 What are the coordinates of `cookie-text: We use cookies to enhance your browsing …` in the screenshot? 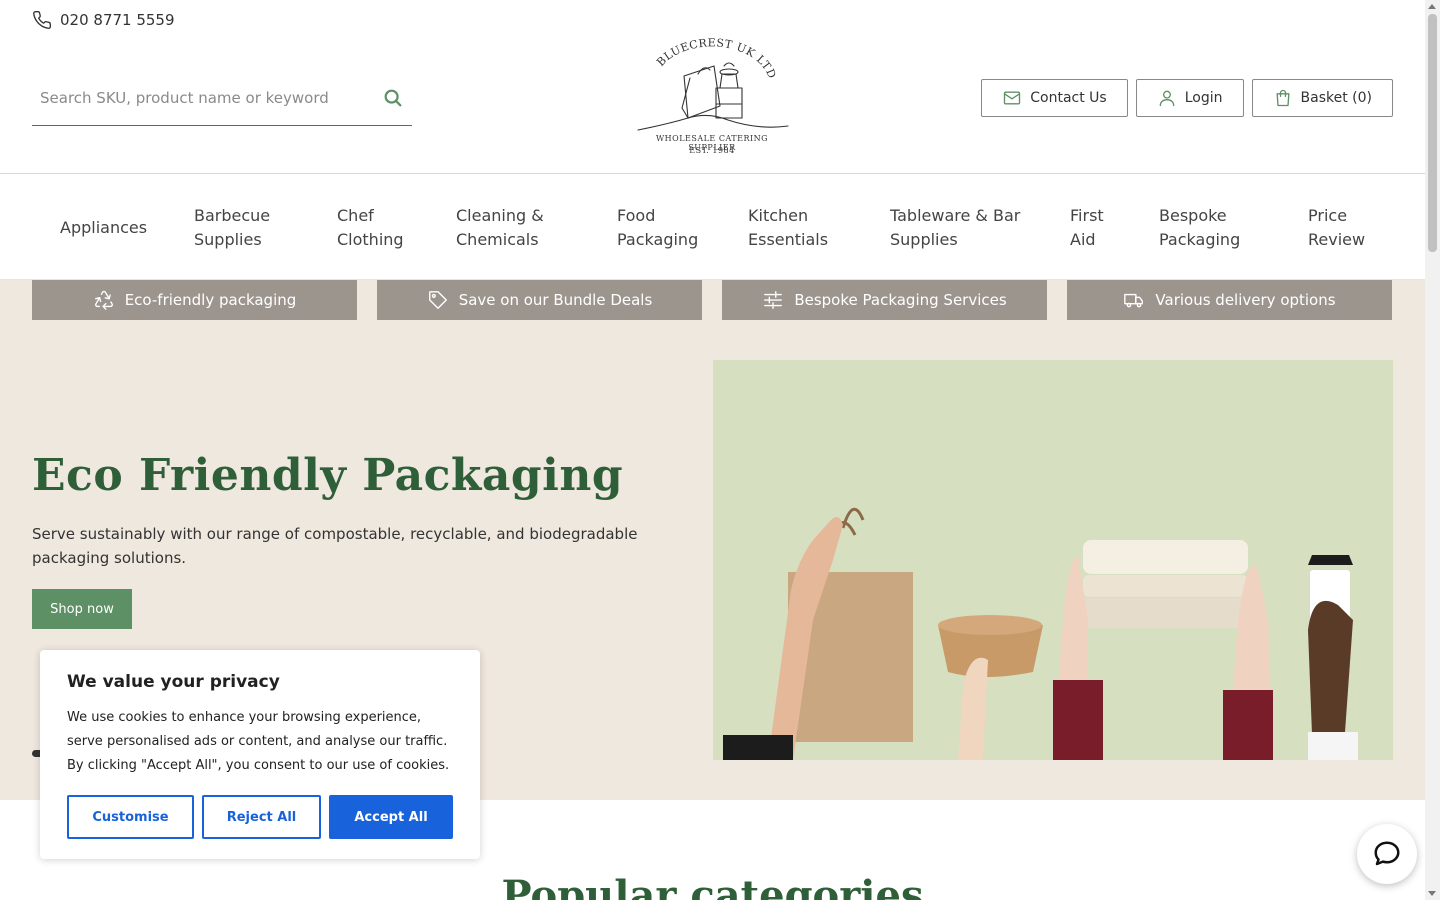 It's located at (258, 741).